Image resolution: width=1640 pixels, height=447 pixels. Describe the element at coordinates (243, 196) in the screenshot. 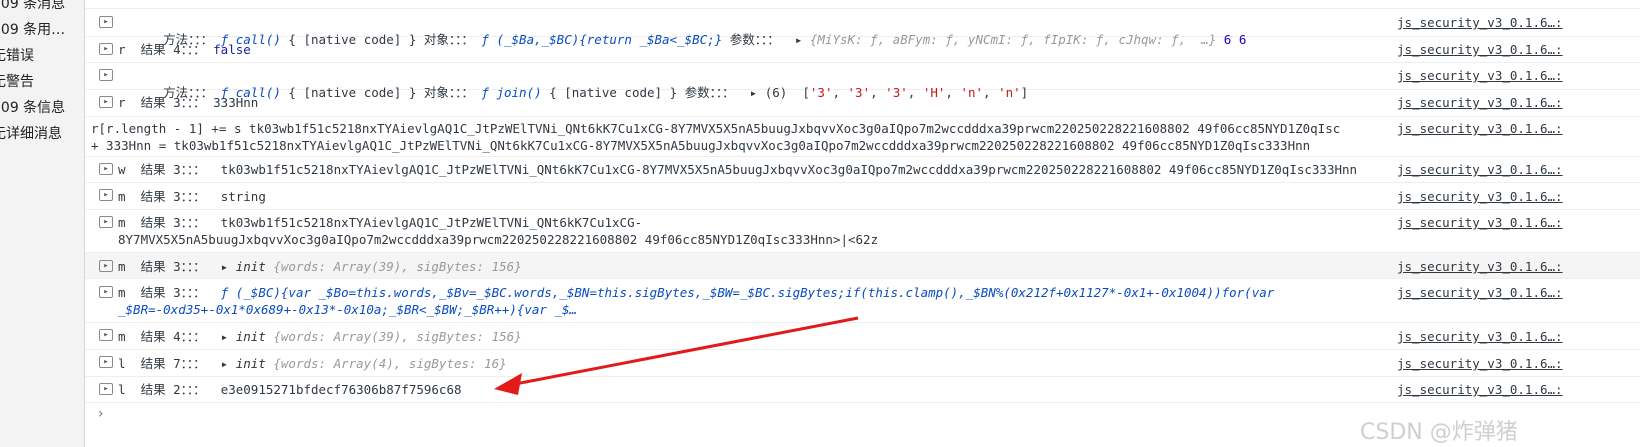

I see `result-value: string` at that location.